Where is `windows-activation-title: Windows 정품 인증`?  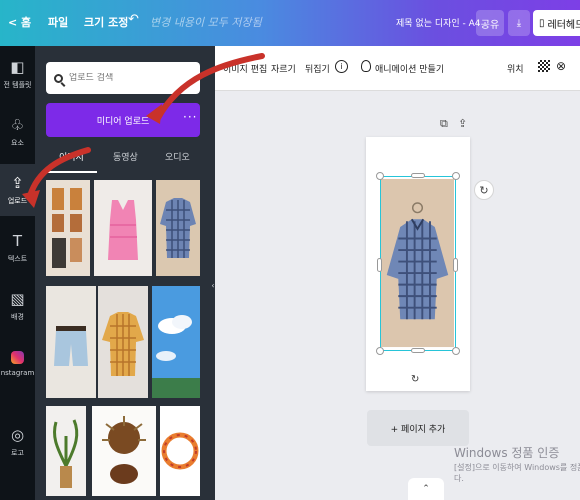
windows-activation-title: Windows 정품 인증 is located at coordinates (507, 453).